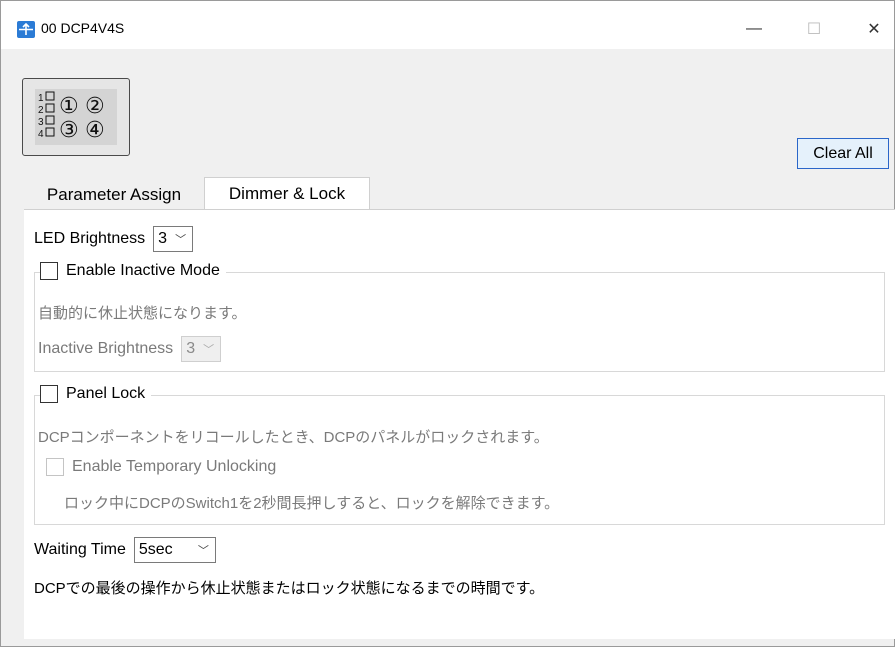 The image size is (896, 648). What do you see at coordinates (287, 193) in the screenshot?
I see `tab-dimmer-lock: Dimmer & Lock` at bounding box center [287, 193].